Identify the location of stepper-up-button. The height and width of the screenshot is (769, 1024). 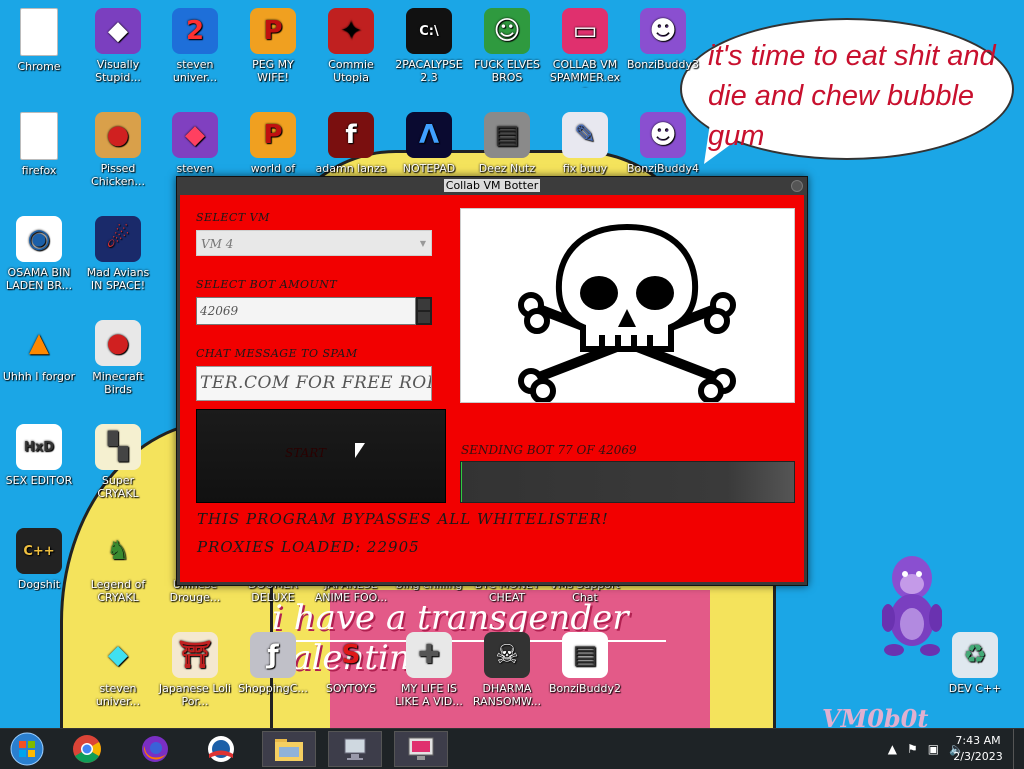
(424, 304).